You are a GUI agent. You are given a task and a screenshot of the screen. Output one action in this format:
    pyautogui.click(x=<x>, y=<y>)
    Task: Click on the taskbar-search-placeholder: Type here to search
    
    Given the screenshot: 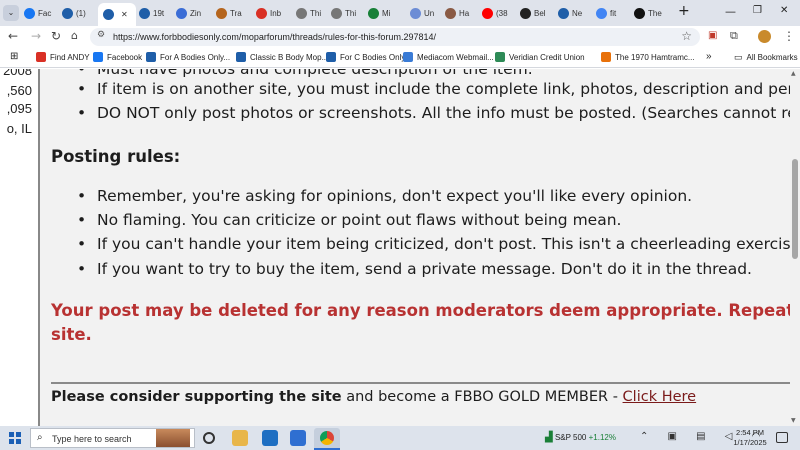 What is the action you would take?
    pyautogui.click(x=92, y=439)
    